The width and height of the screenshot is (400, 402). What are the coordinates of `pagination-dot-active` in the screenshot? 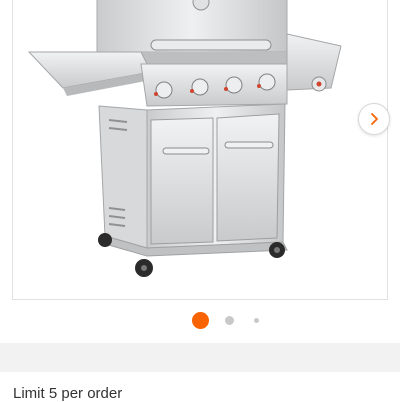 It's located at (200, 320).